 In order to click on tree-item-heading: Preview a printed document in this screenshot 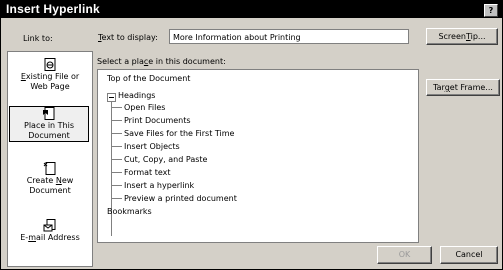, I will do `click(180, 198)`.